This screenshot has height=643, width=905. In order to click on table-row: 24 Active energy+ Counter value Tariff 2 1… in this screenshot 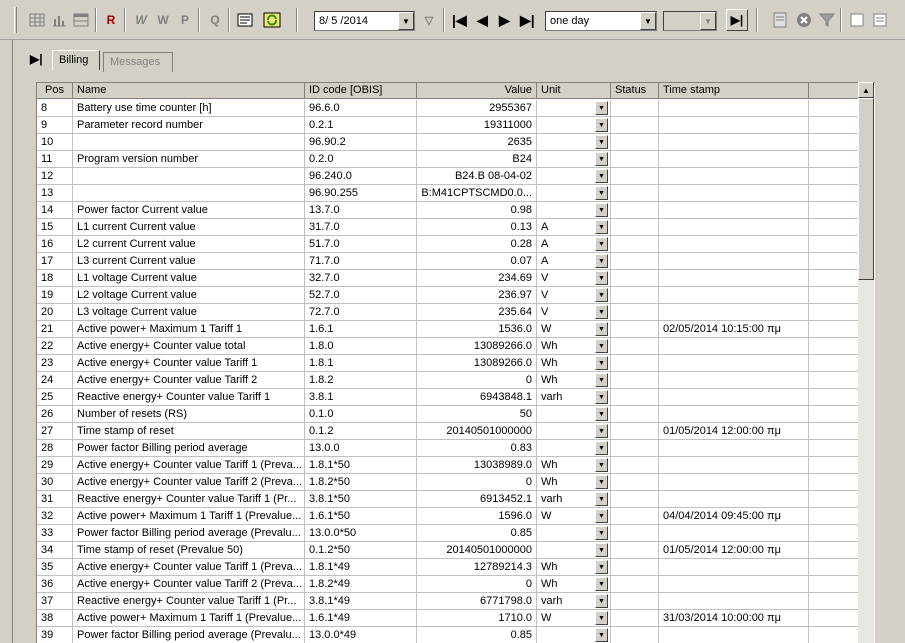, I will do `click(448, 380)`.